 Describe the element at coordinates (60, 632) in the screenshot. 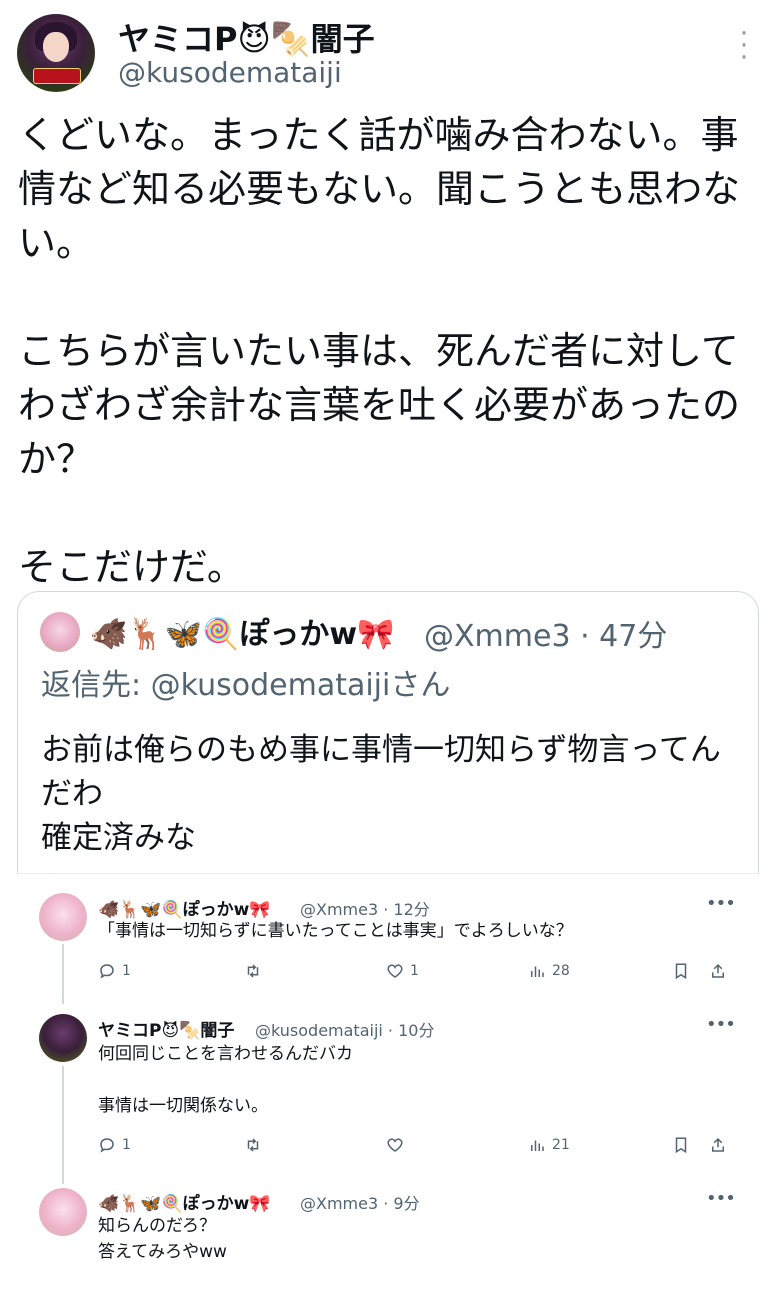

I see `quoted-author-avatar` at that location.